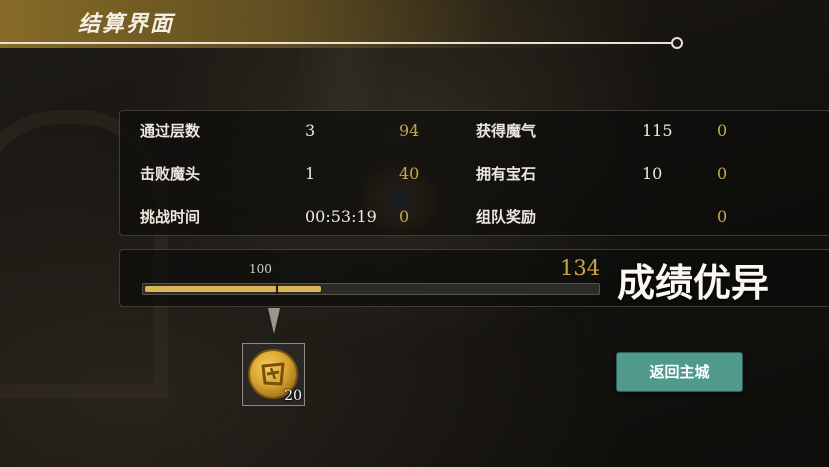  What do you see at coordinates (277, 289) in the screenshot?
I see `progress-threshold-tick` at bounding box center [277, 289].